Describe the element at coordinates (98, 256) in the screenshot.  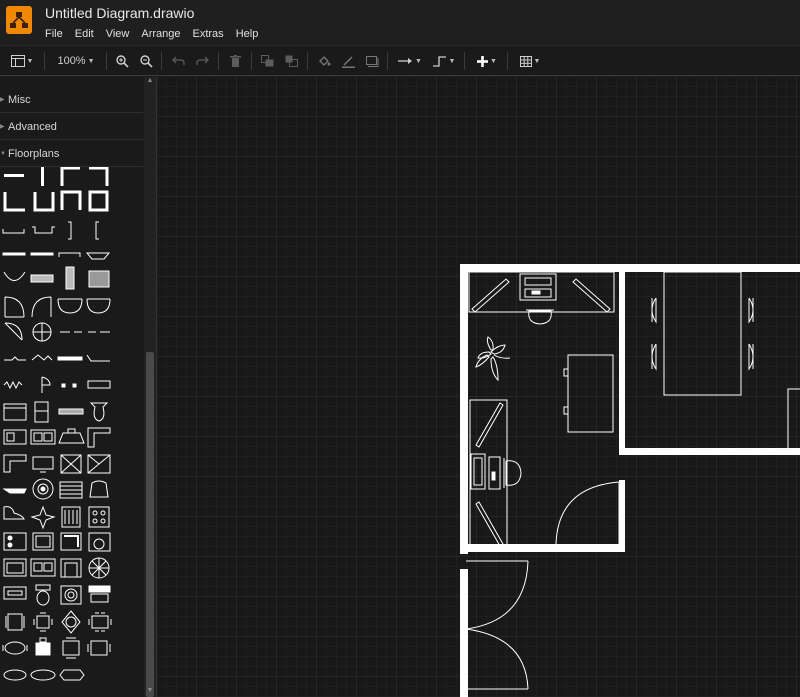
I see `curved-wall-shape` at that location.